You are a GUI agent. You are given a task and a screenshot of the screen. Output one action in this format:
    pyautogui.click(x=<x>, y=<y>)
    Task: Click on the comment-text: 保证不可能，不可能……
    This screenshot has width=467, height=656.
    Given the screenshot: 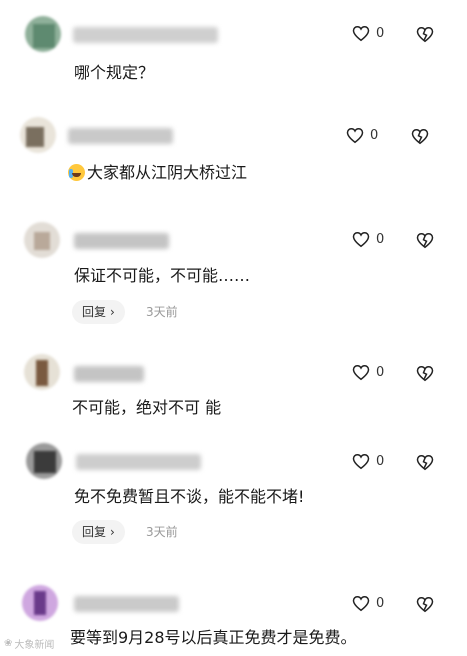 What is the action you would take?
    pyautogui.click(x=162, y=275)
    